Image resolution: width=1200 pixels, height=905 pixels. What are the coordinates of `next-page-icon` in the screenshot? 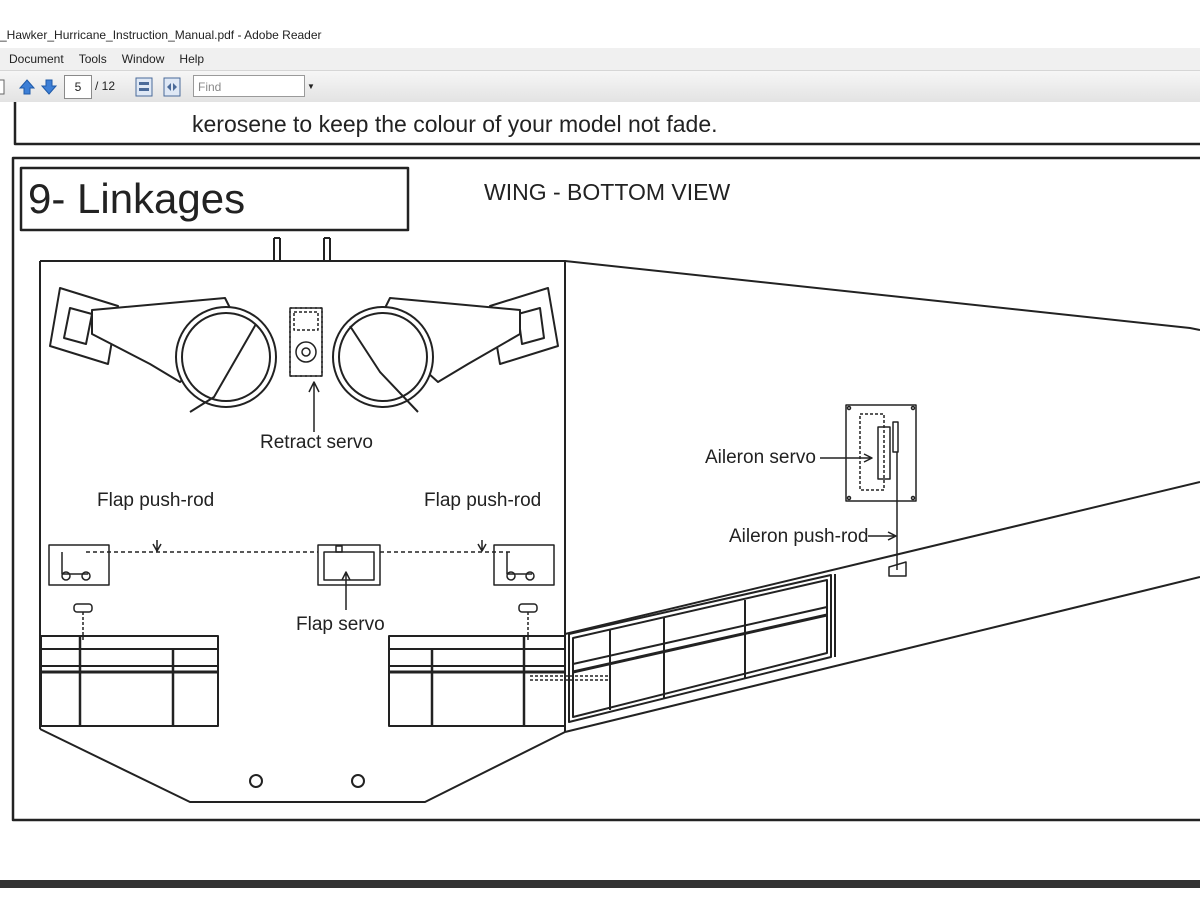 It's located at (49, 87).